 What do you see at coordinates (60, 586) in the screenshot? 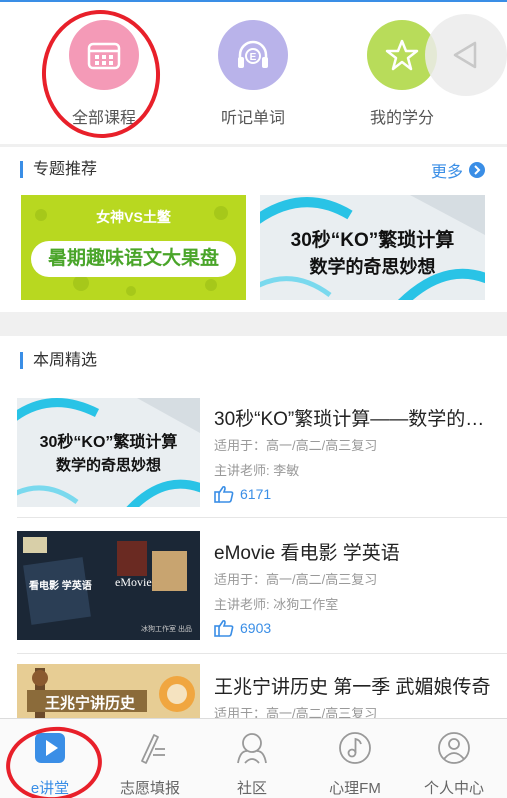
I see `thumb-line1: 看电影 学英语` at bounding box center [60, 586].